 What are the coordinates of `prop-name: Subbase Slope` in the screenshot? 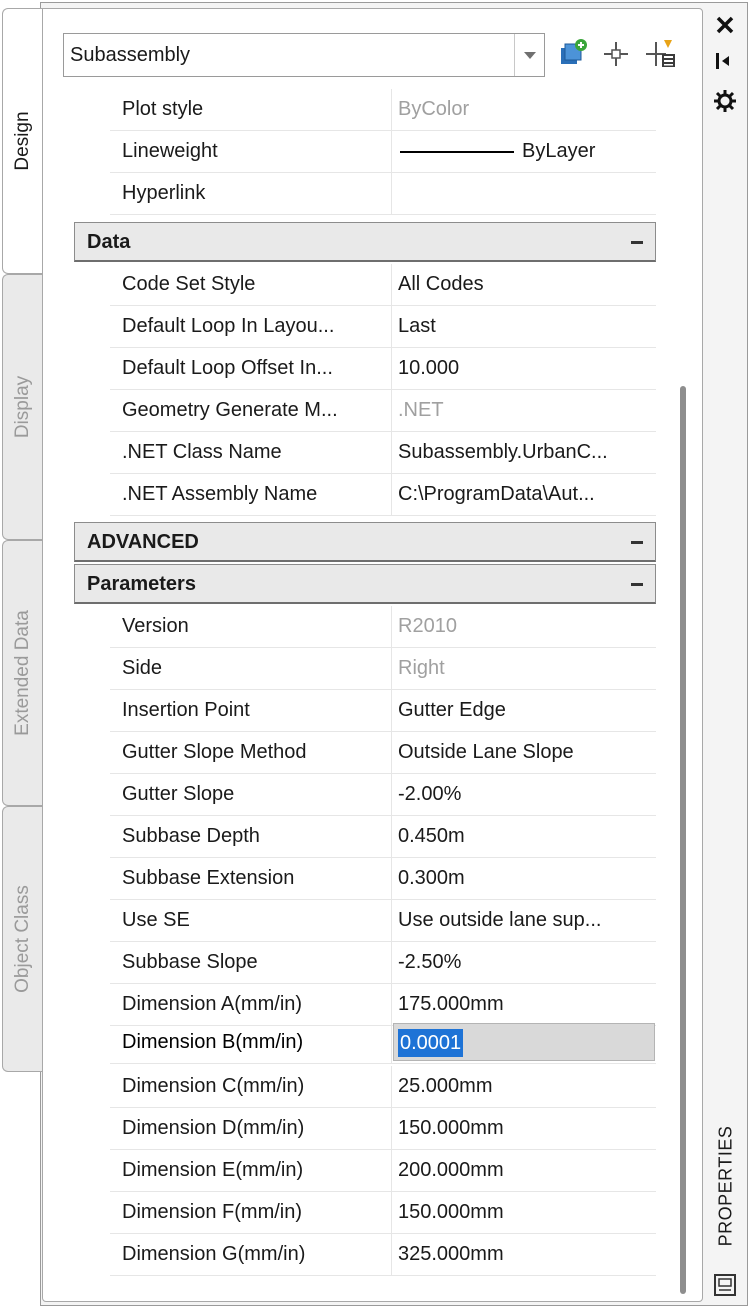 It's located at (251, 962).